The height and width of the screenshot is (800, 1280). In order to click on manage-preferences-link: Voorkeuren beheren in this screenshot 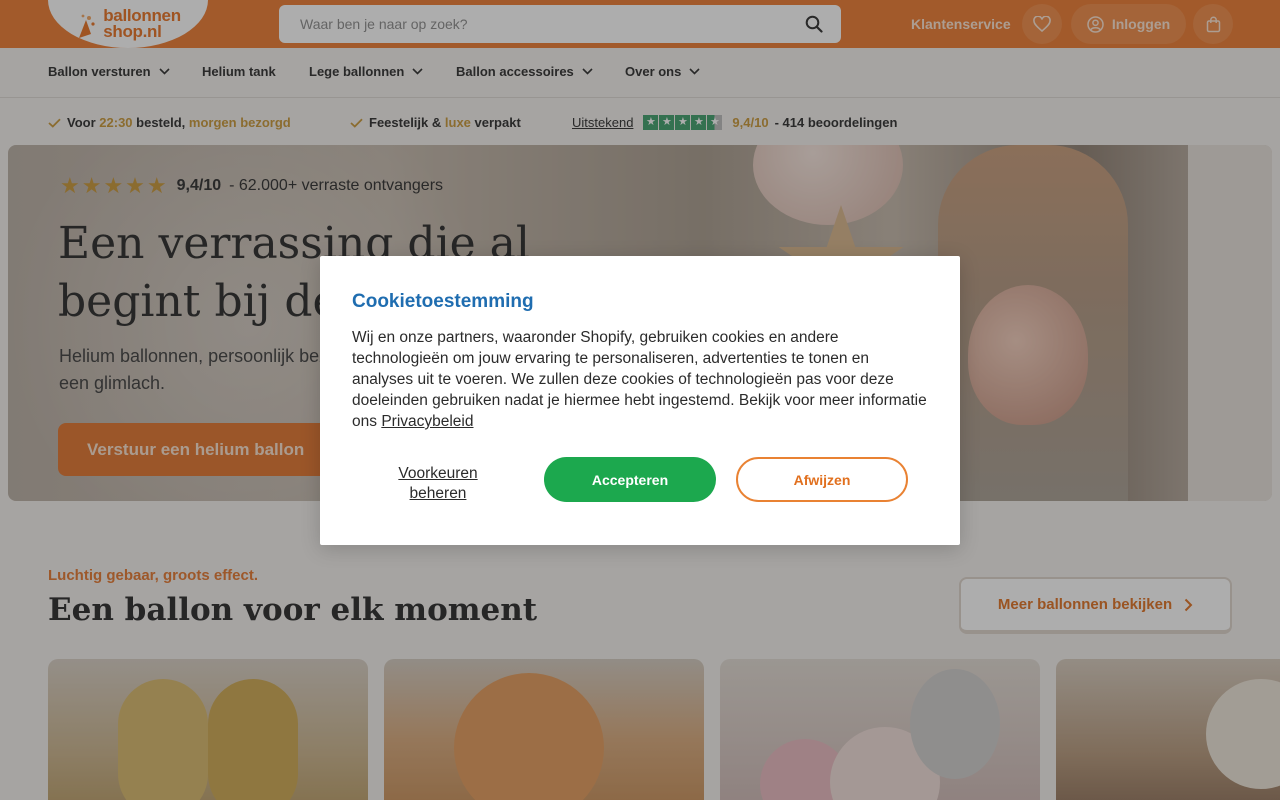, I will do `click(438, 484)`.